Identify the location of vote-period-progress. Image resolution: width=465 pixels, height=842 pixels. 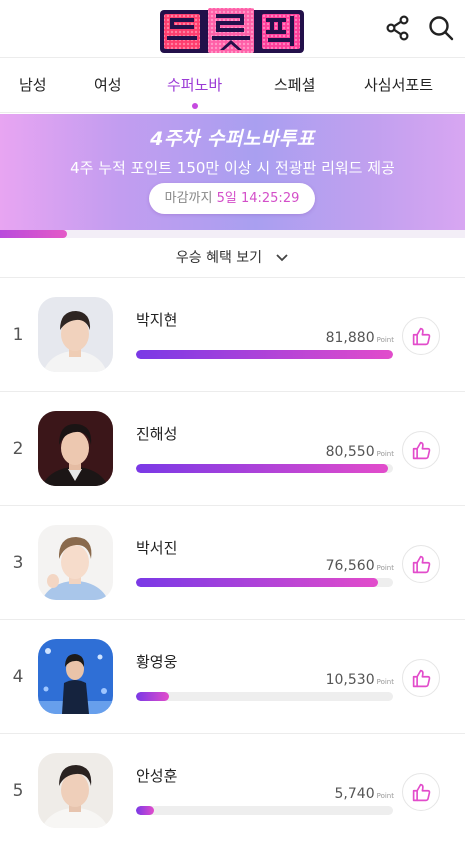
(232, 234).